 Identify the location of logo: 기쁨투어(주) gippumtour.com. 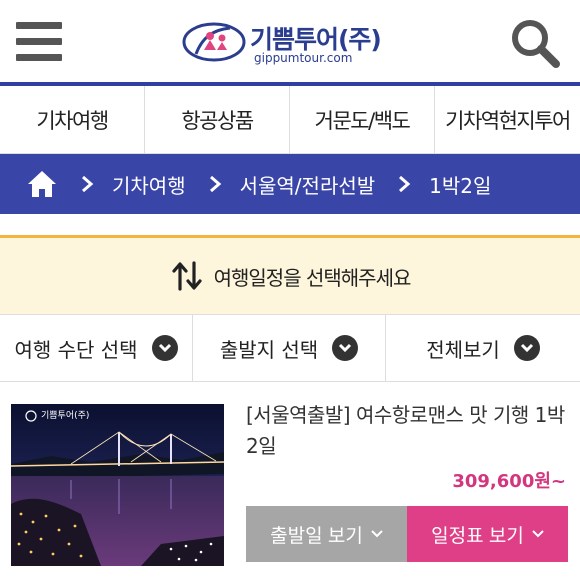
(282, 43).